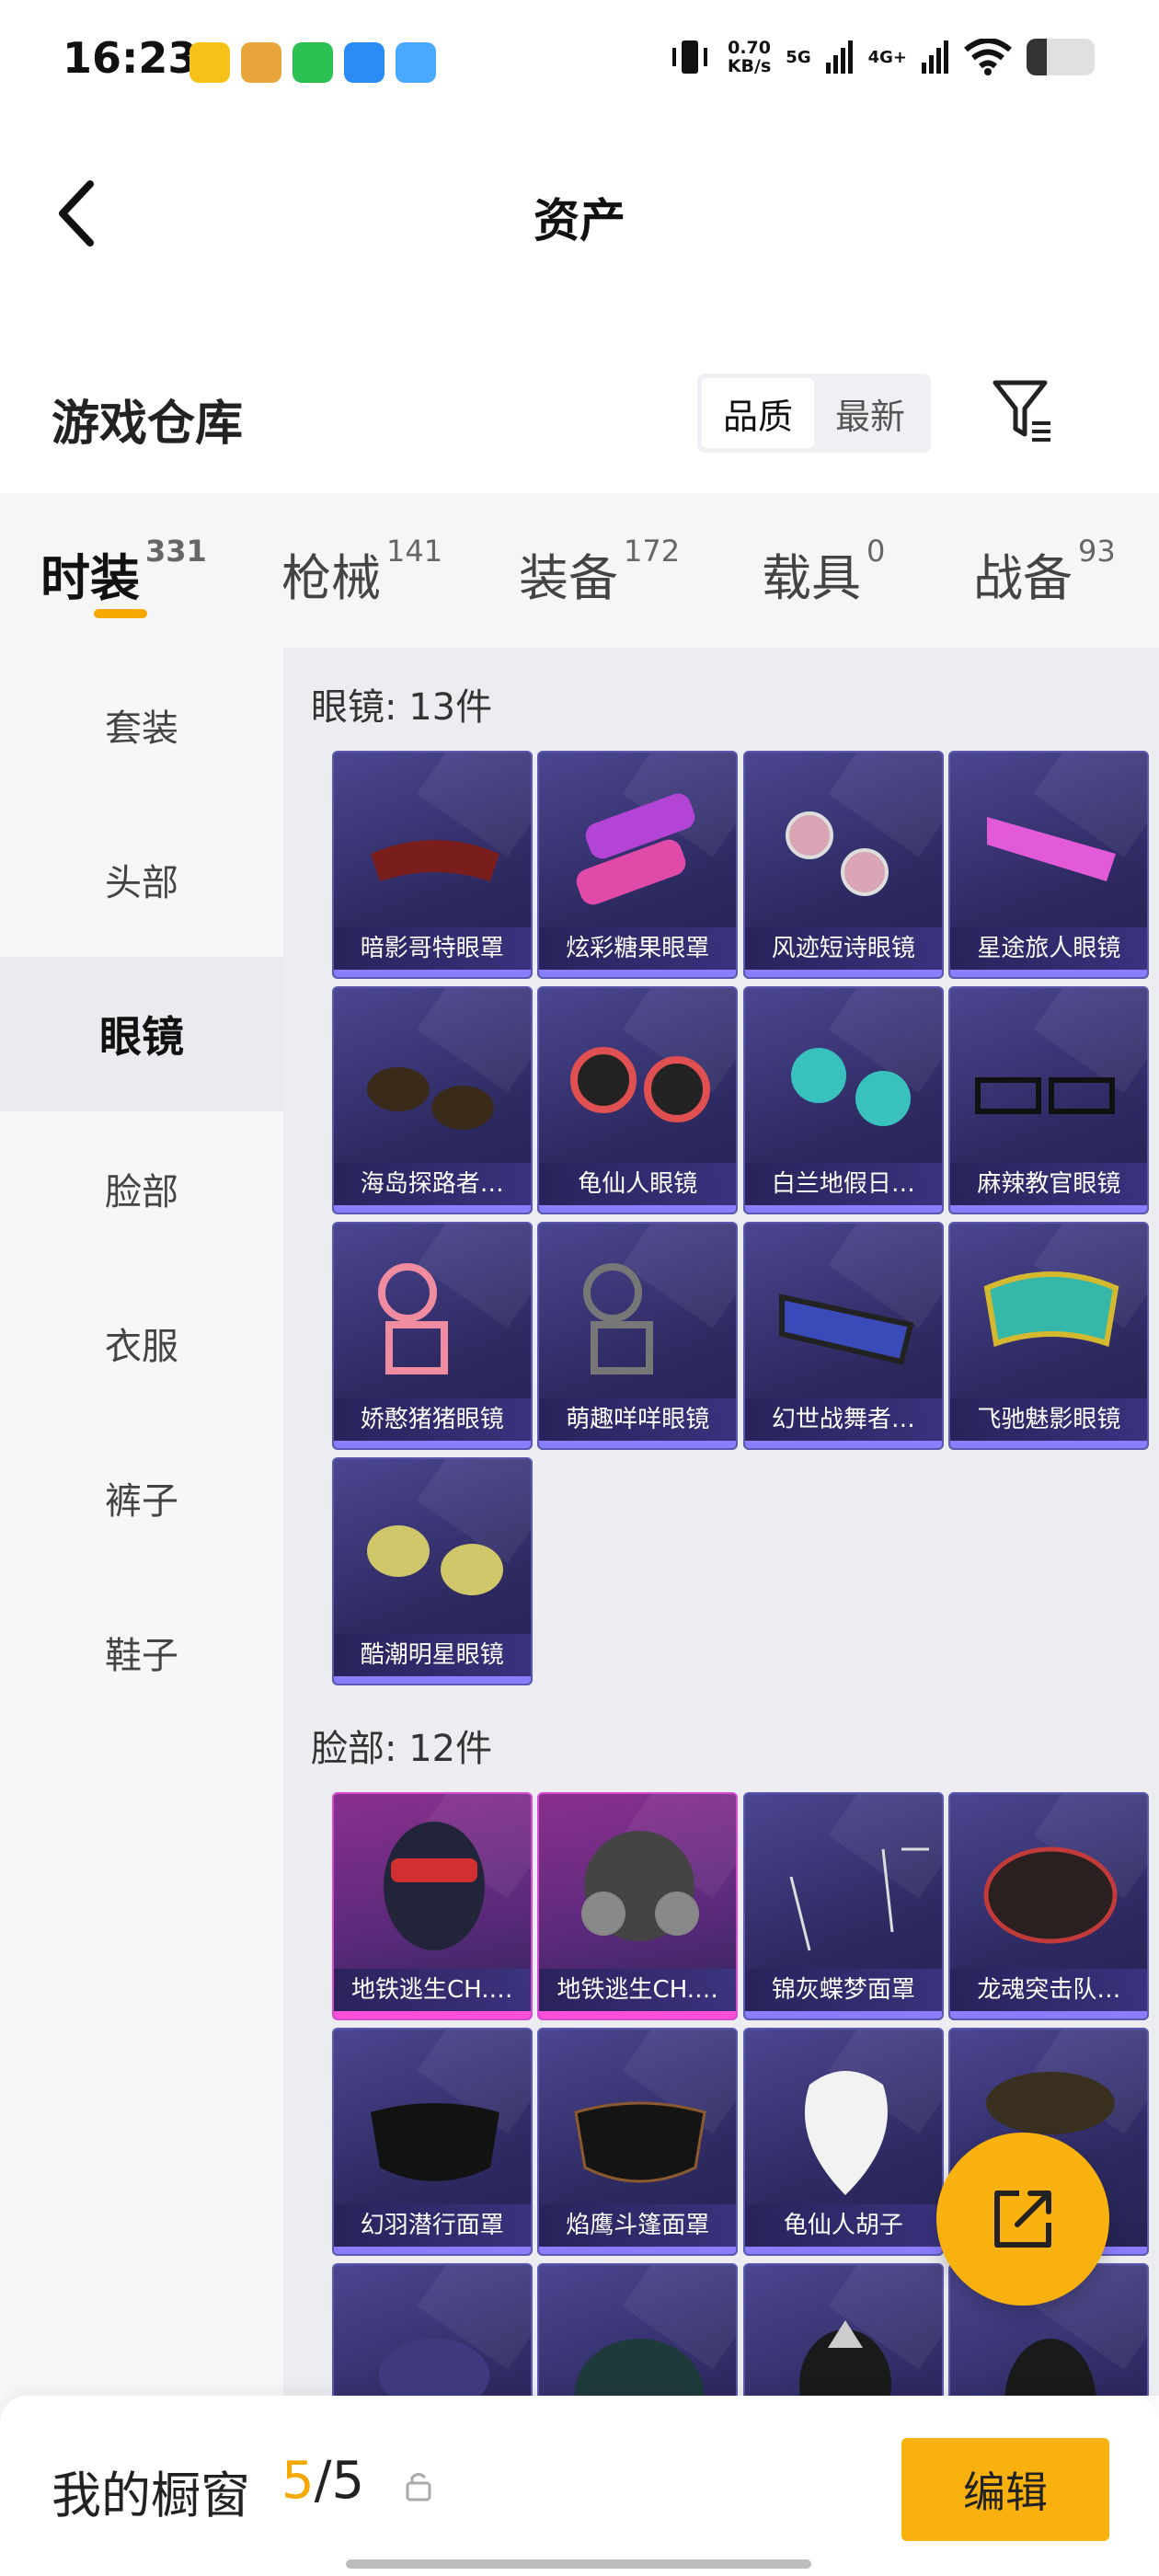  Describe the element at coordinates (432, 2225) in the screenshot. I see `item-name: 幻羽潜行面罩` at that location.